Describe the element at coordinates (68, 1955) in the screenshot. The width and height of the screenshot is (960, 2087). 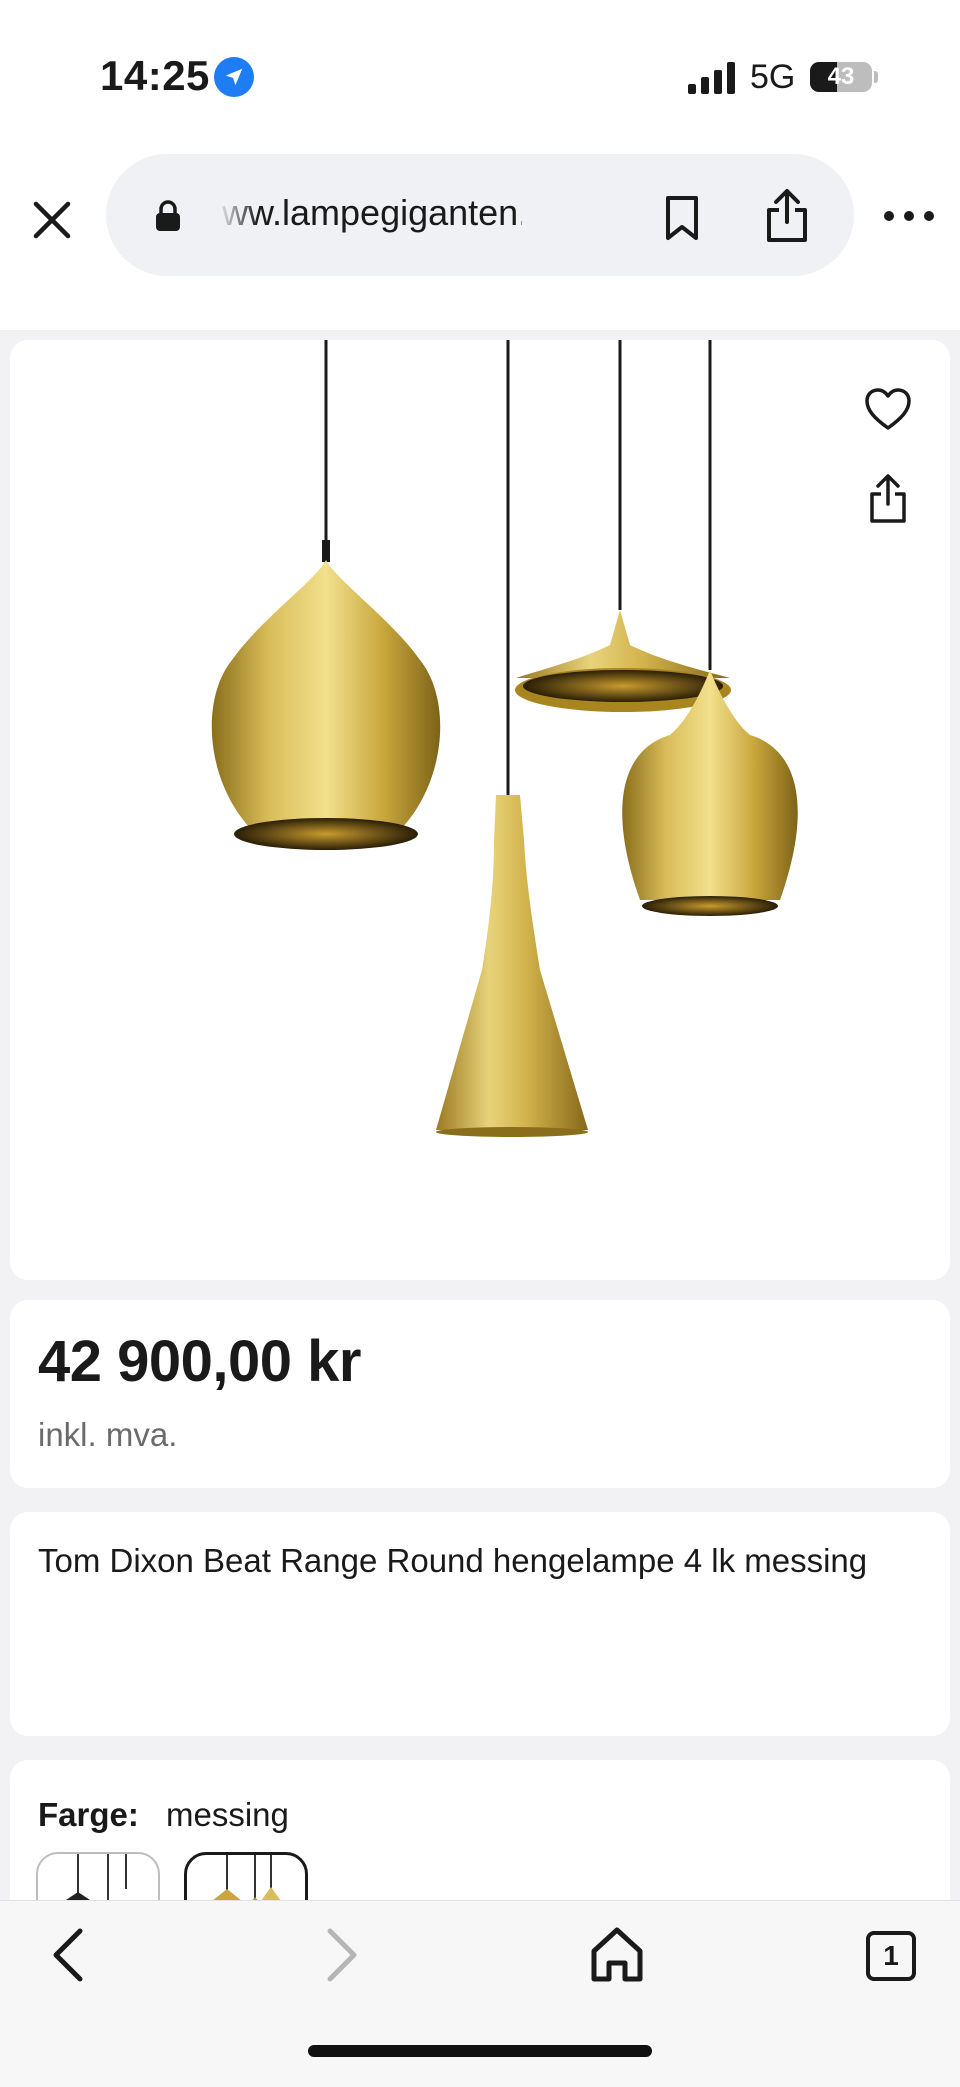
I see `back-icon` at that location.